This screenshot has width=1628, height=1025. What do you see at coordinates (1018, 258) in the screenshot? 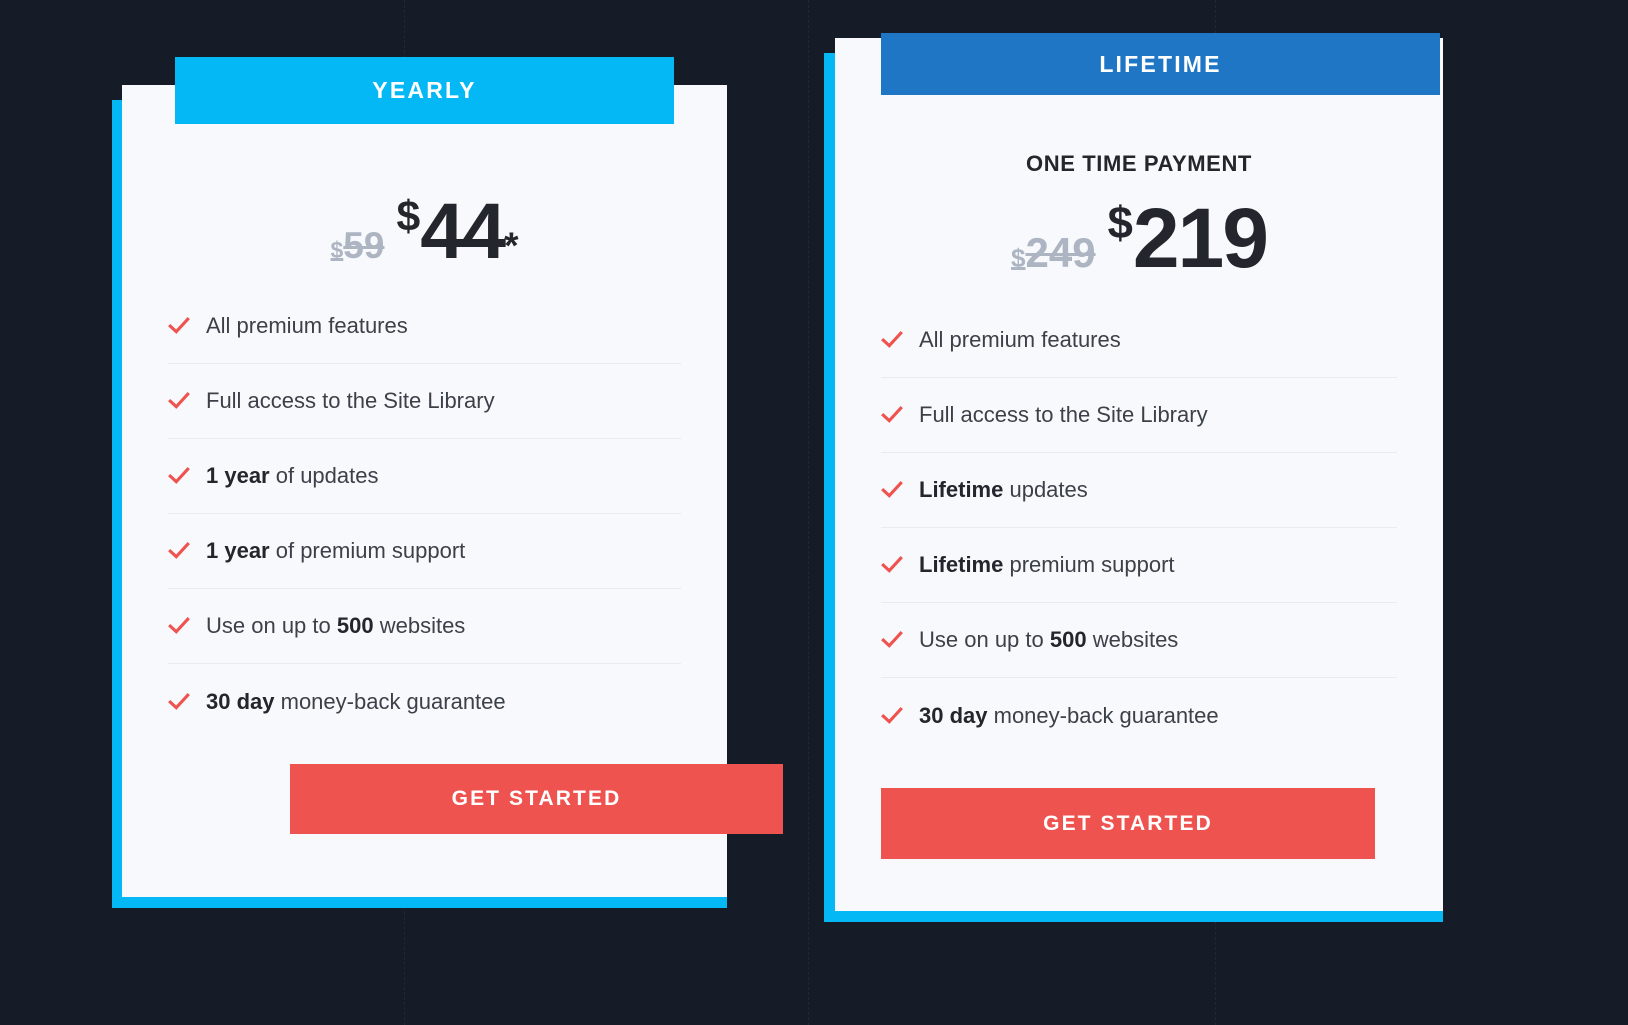
I see `lifetime-old-price-currency: $` at bounding box center [1018, 258].